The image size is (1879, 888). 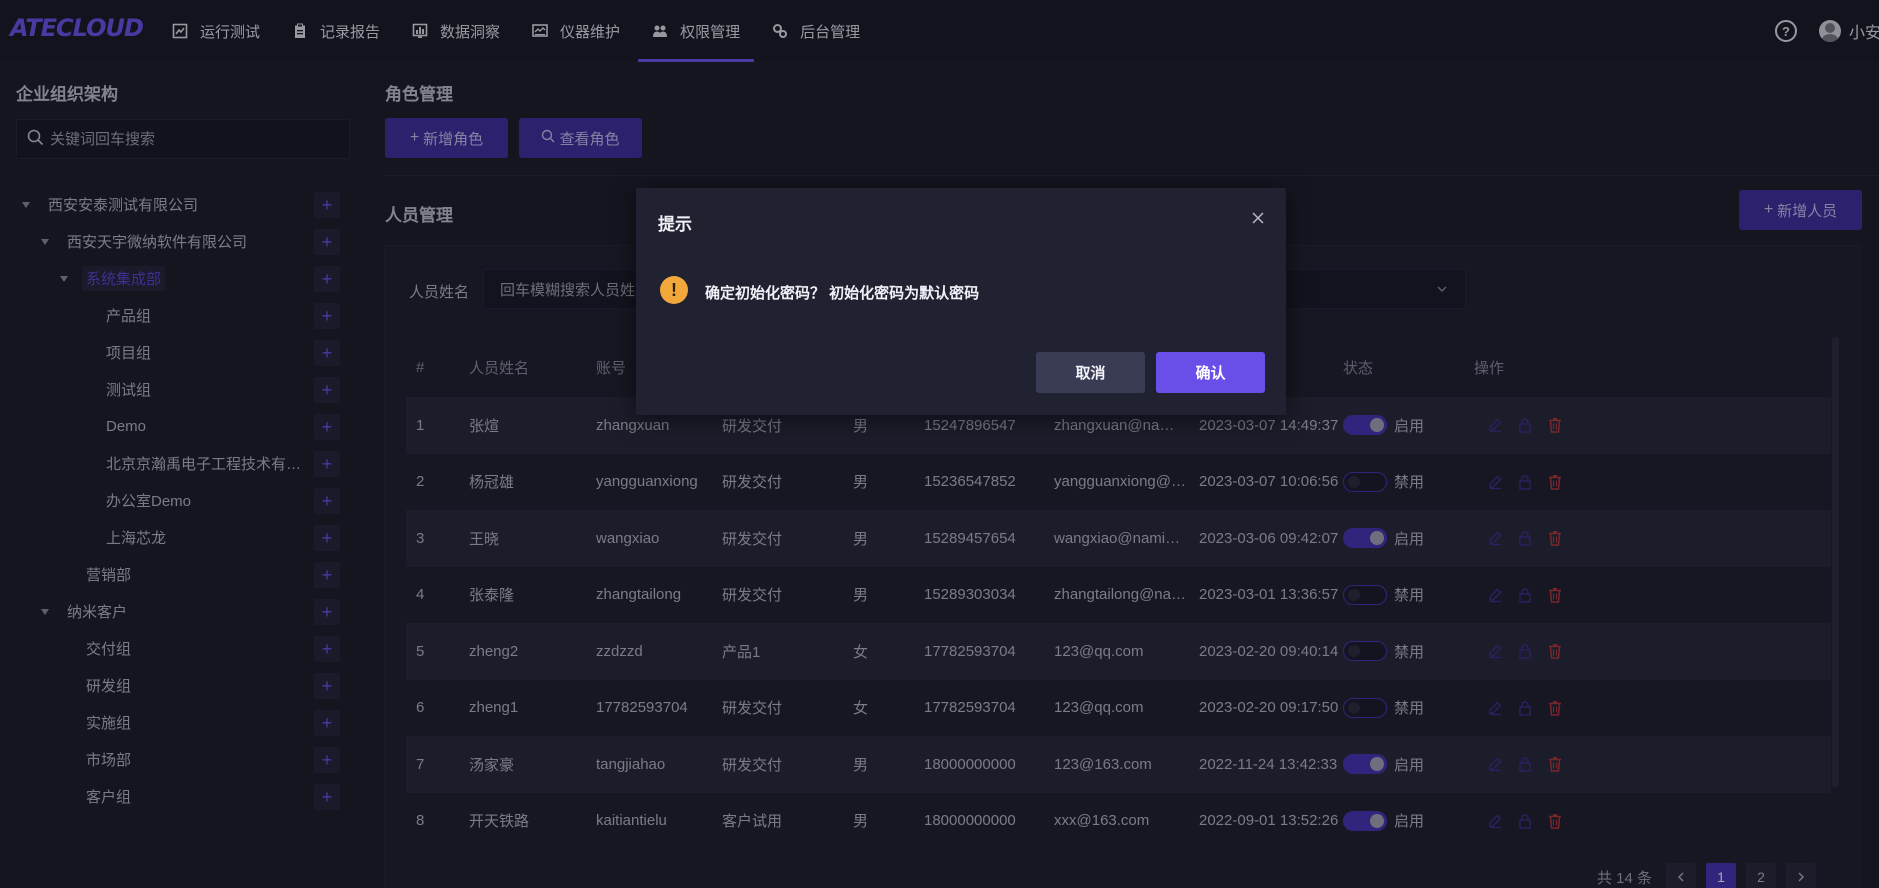 What do you see at coordinates (1258, 218) in the screenshot?
I see `close-icon` at bounding box center [1258, 218].